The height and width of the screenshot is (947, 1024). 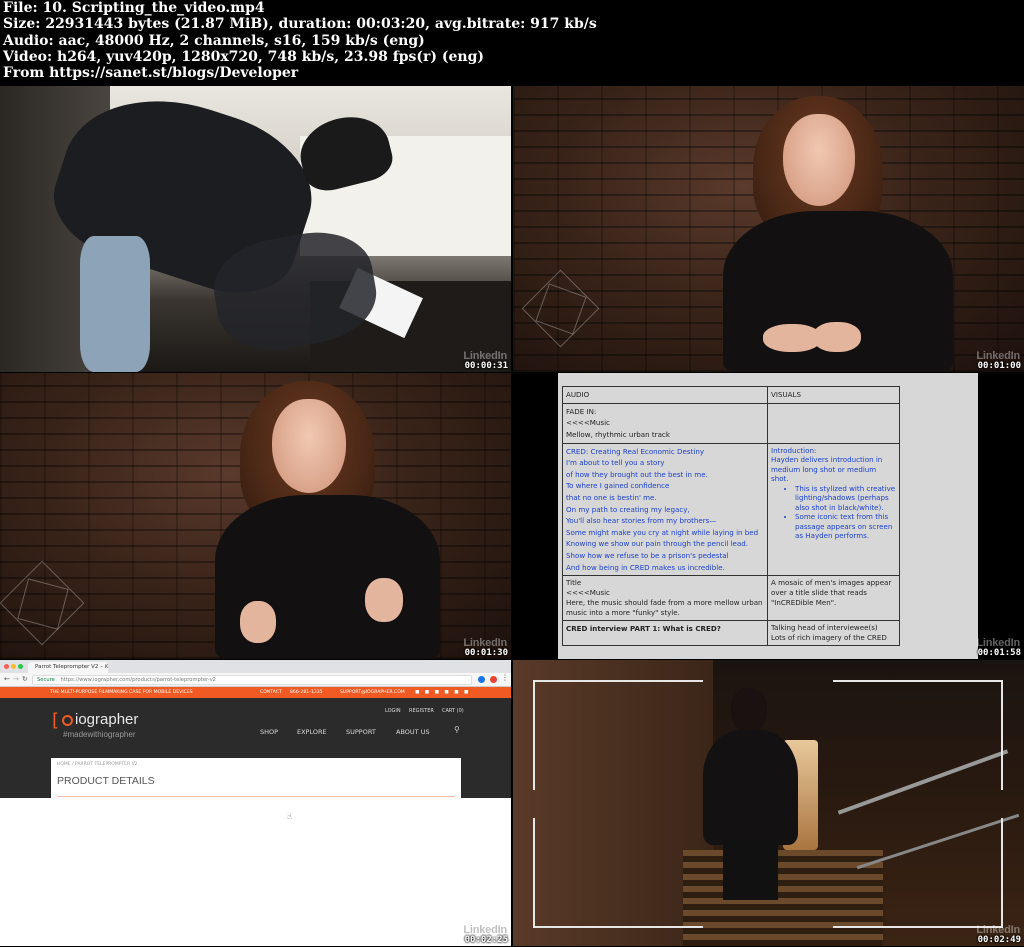 I want to click on timestamp: 00:00:31, so click(x=486, y=366).